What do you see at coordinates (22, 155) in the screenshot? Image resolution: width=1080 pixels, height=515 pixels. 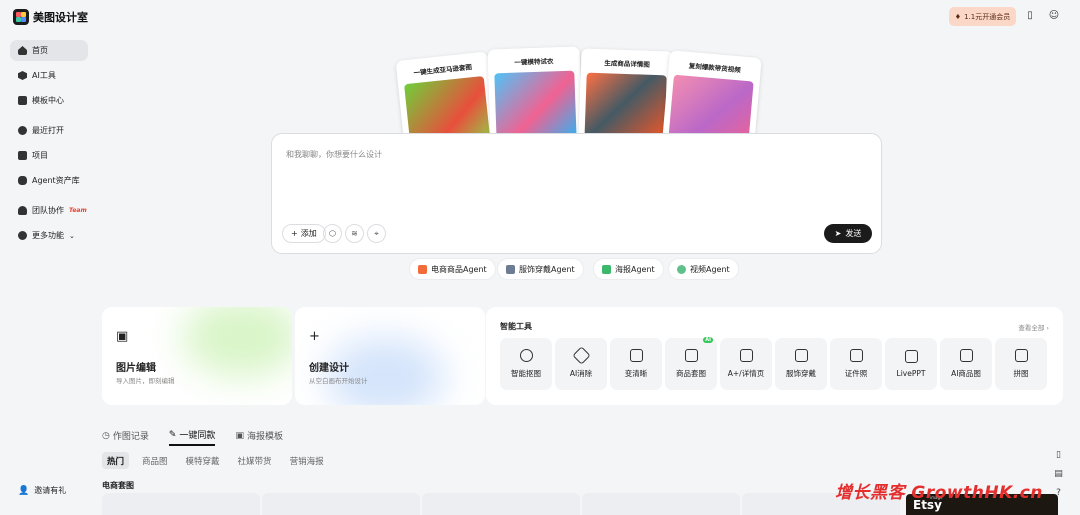 I see `folder-icon` at bounding box center [22, 155].